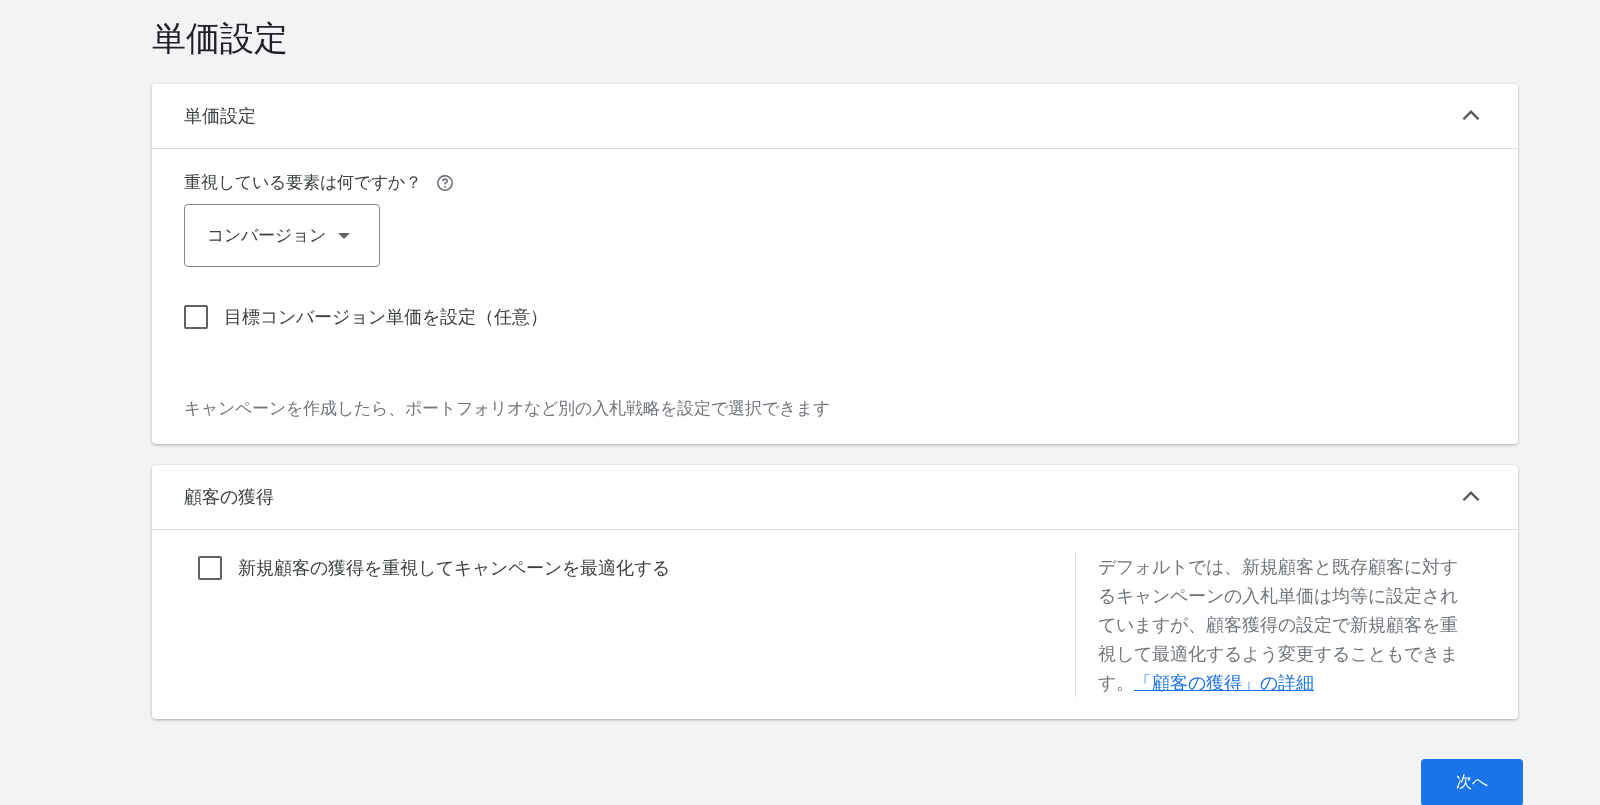 Image resolution: width=1600 pixels, height=805 pixels. I want to click on caret-icon, so click(344, 235).